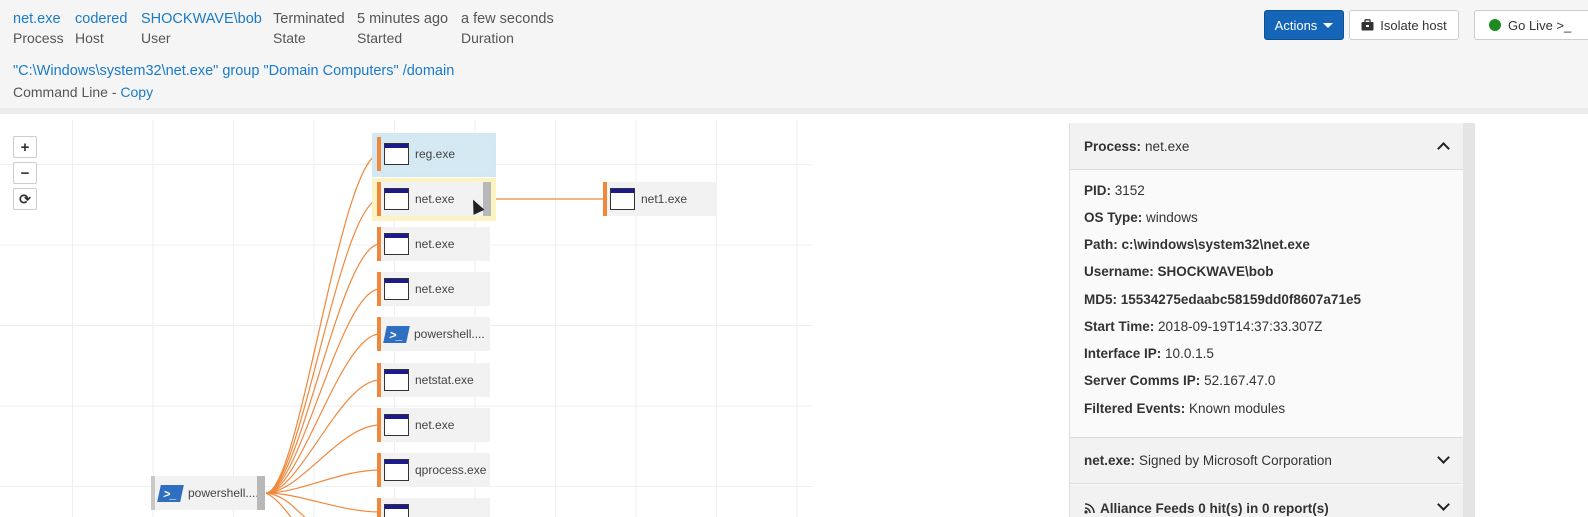 The height and width of the screenshot is (517, 1588). What do you see at coordinates (1114, 190) in the screenshot?
I see `detail-pid: PID: 3152` at bounding box center [1114, 190].